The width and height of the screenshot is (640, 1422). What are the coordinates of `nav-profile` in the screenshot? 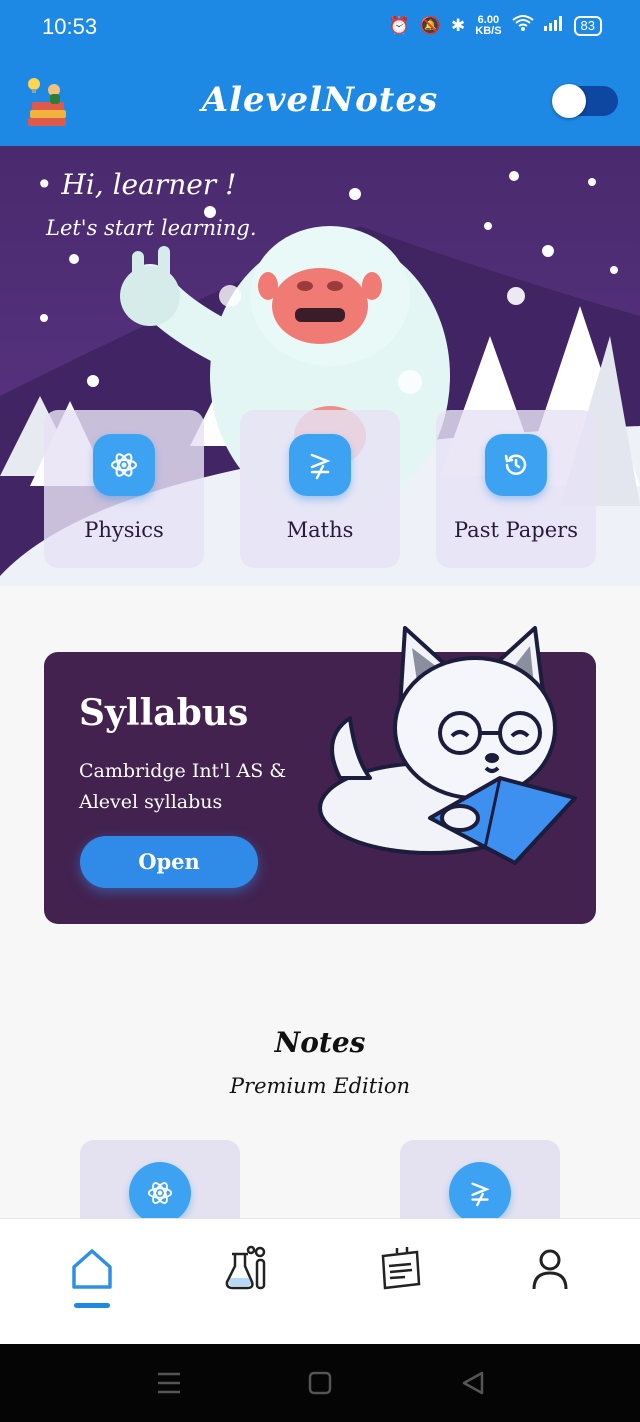 It's located at (550, 1269).